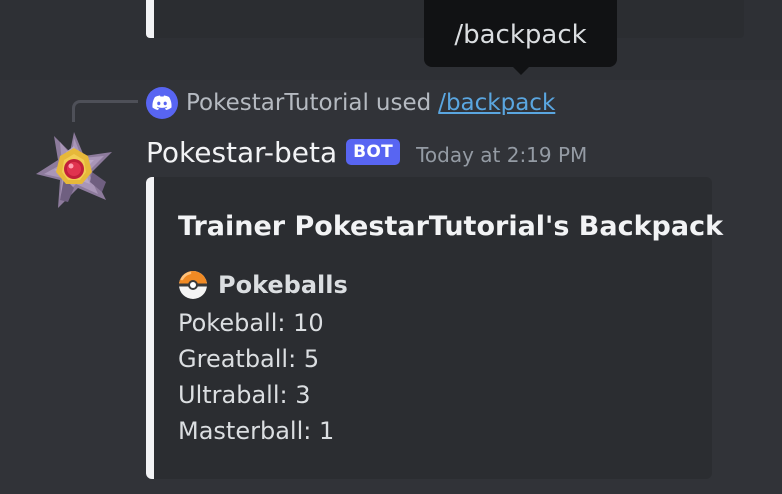 This screenshot has width=782, height=494. I want to click on bot-badge: BOT, so click(373, 152).